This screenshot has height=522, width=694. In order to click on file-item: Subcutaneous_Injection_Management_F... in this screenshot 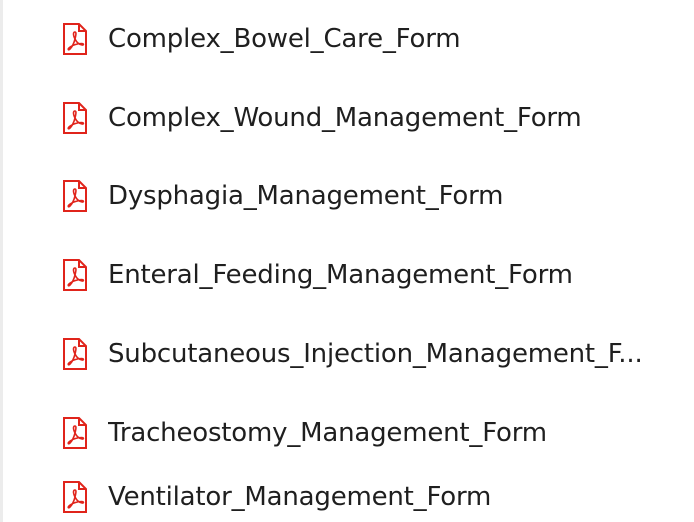, I will do `click(367, 354)`.